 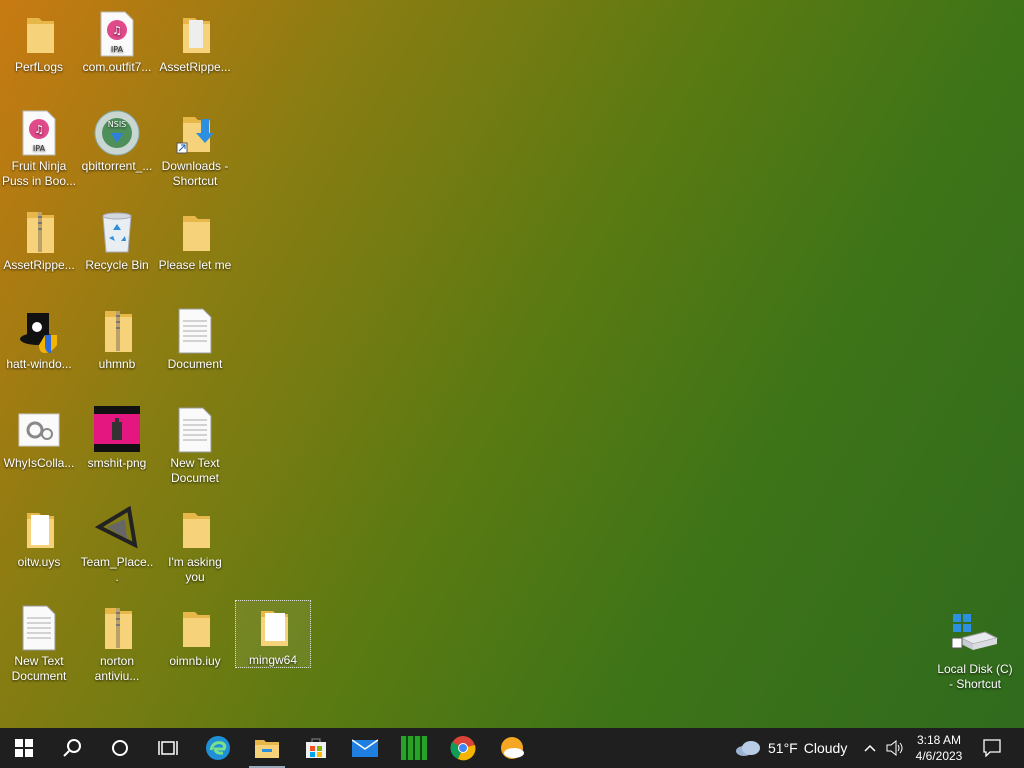 What do you see at coordinates (939, 740) in the screenshot?
I see `clock-time: 3:18 AM` at bounding box center [939, 740].